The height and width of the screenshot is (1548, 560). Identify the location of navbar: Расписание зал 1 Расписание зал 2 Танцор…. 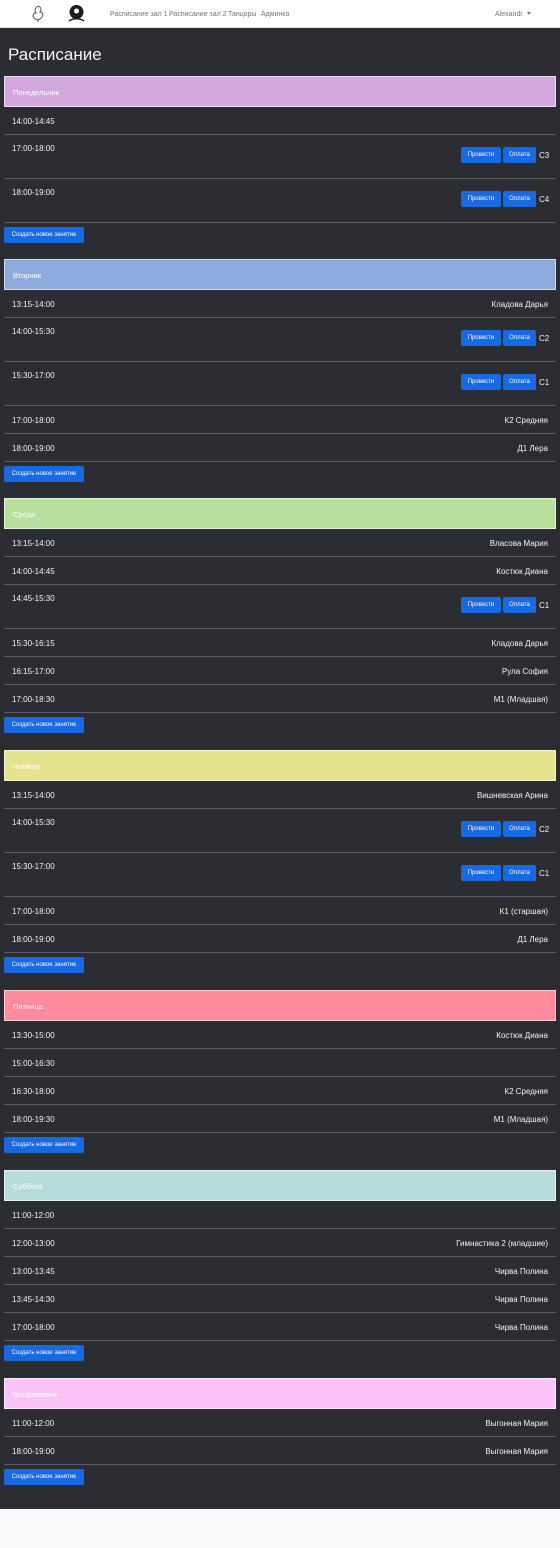
(280, 14).